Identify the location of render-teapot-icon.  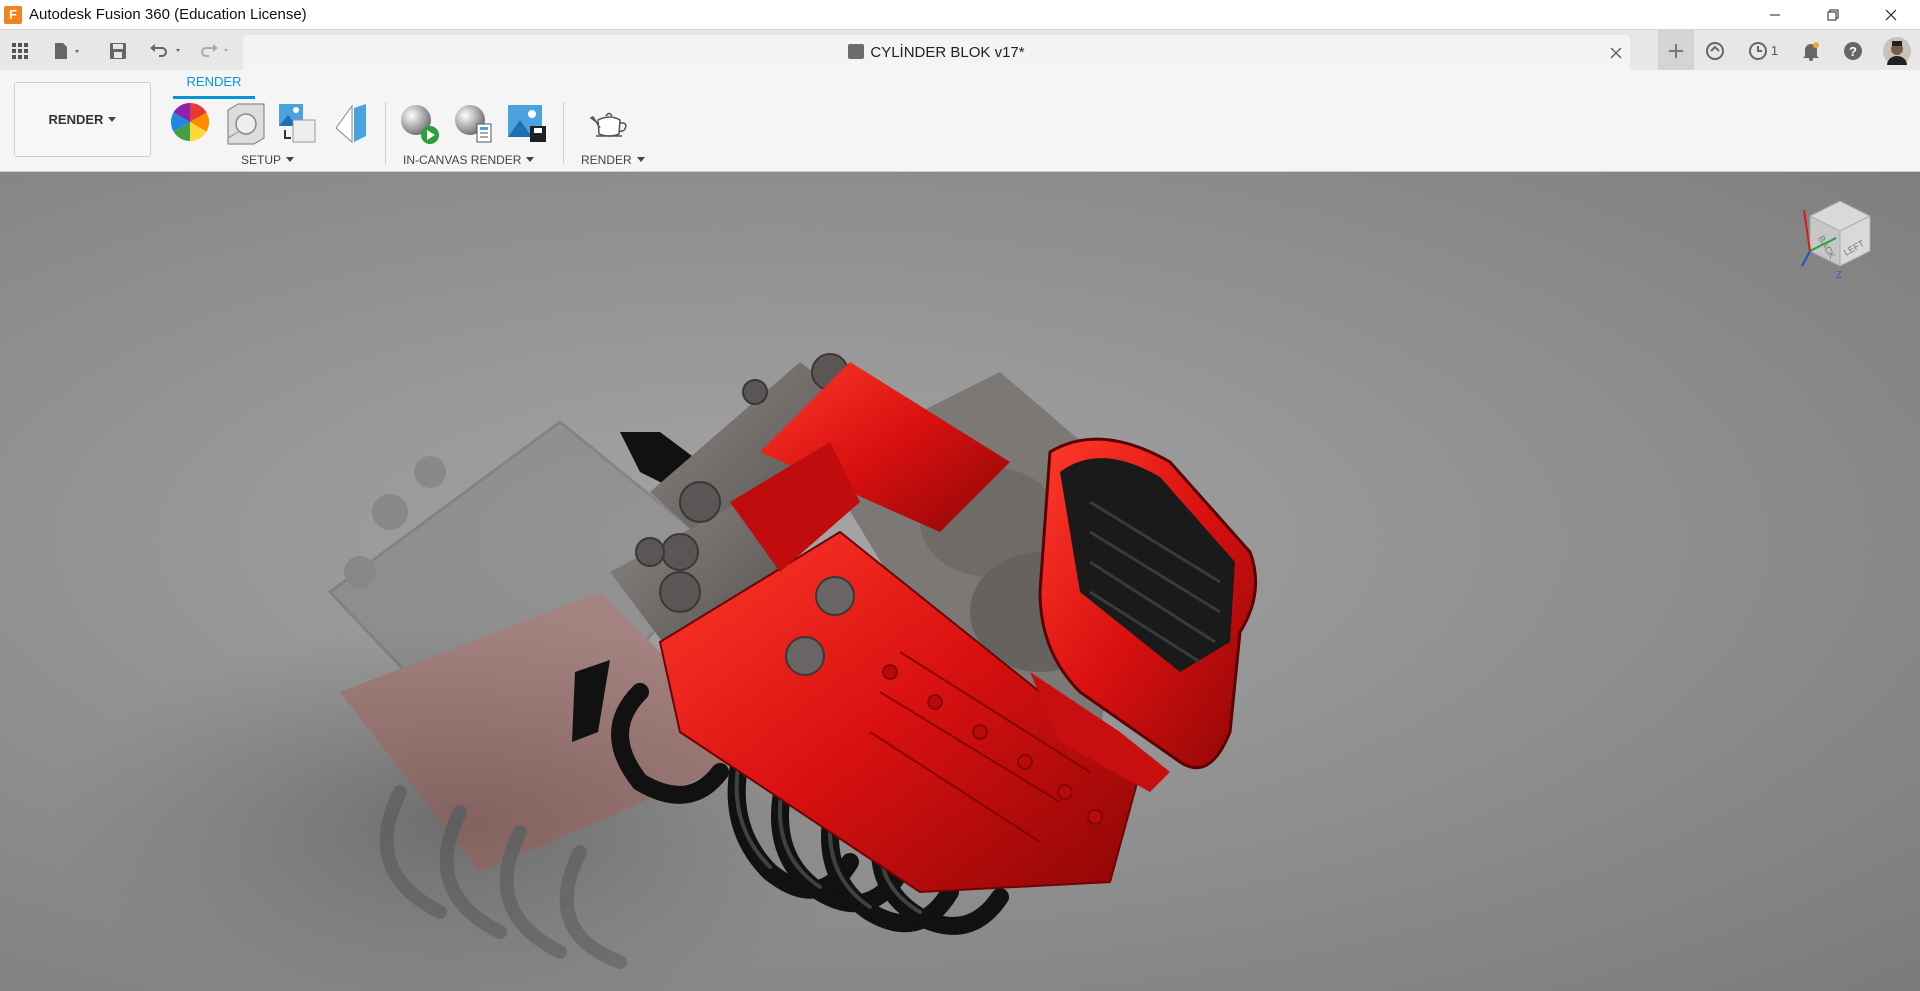
(608, 124).